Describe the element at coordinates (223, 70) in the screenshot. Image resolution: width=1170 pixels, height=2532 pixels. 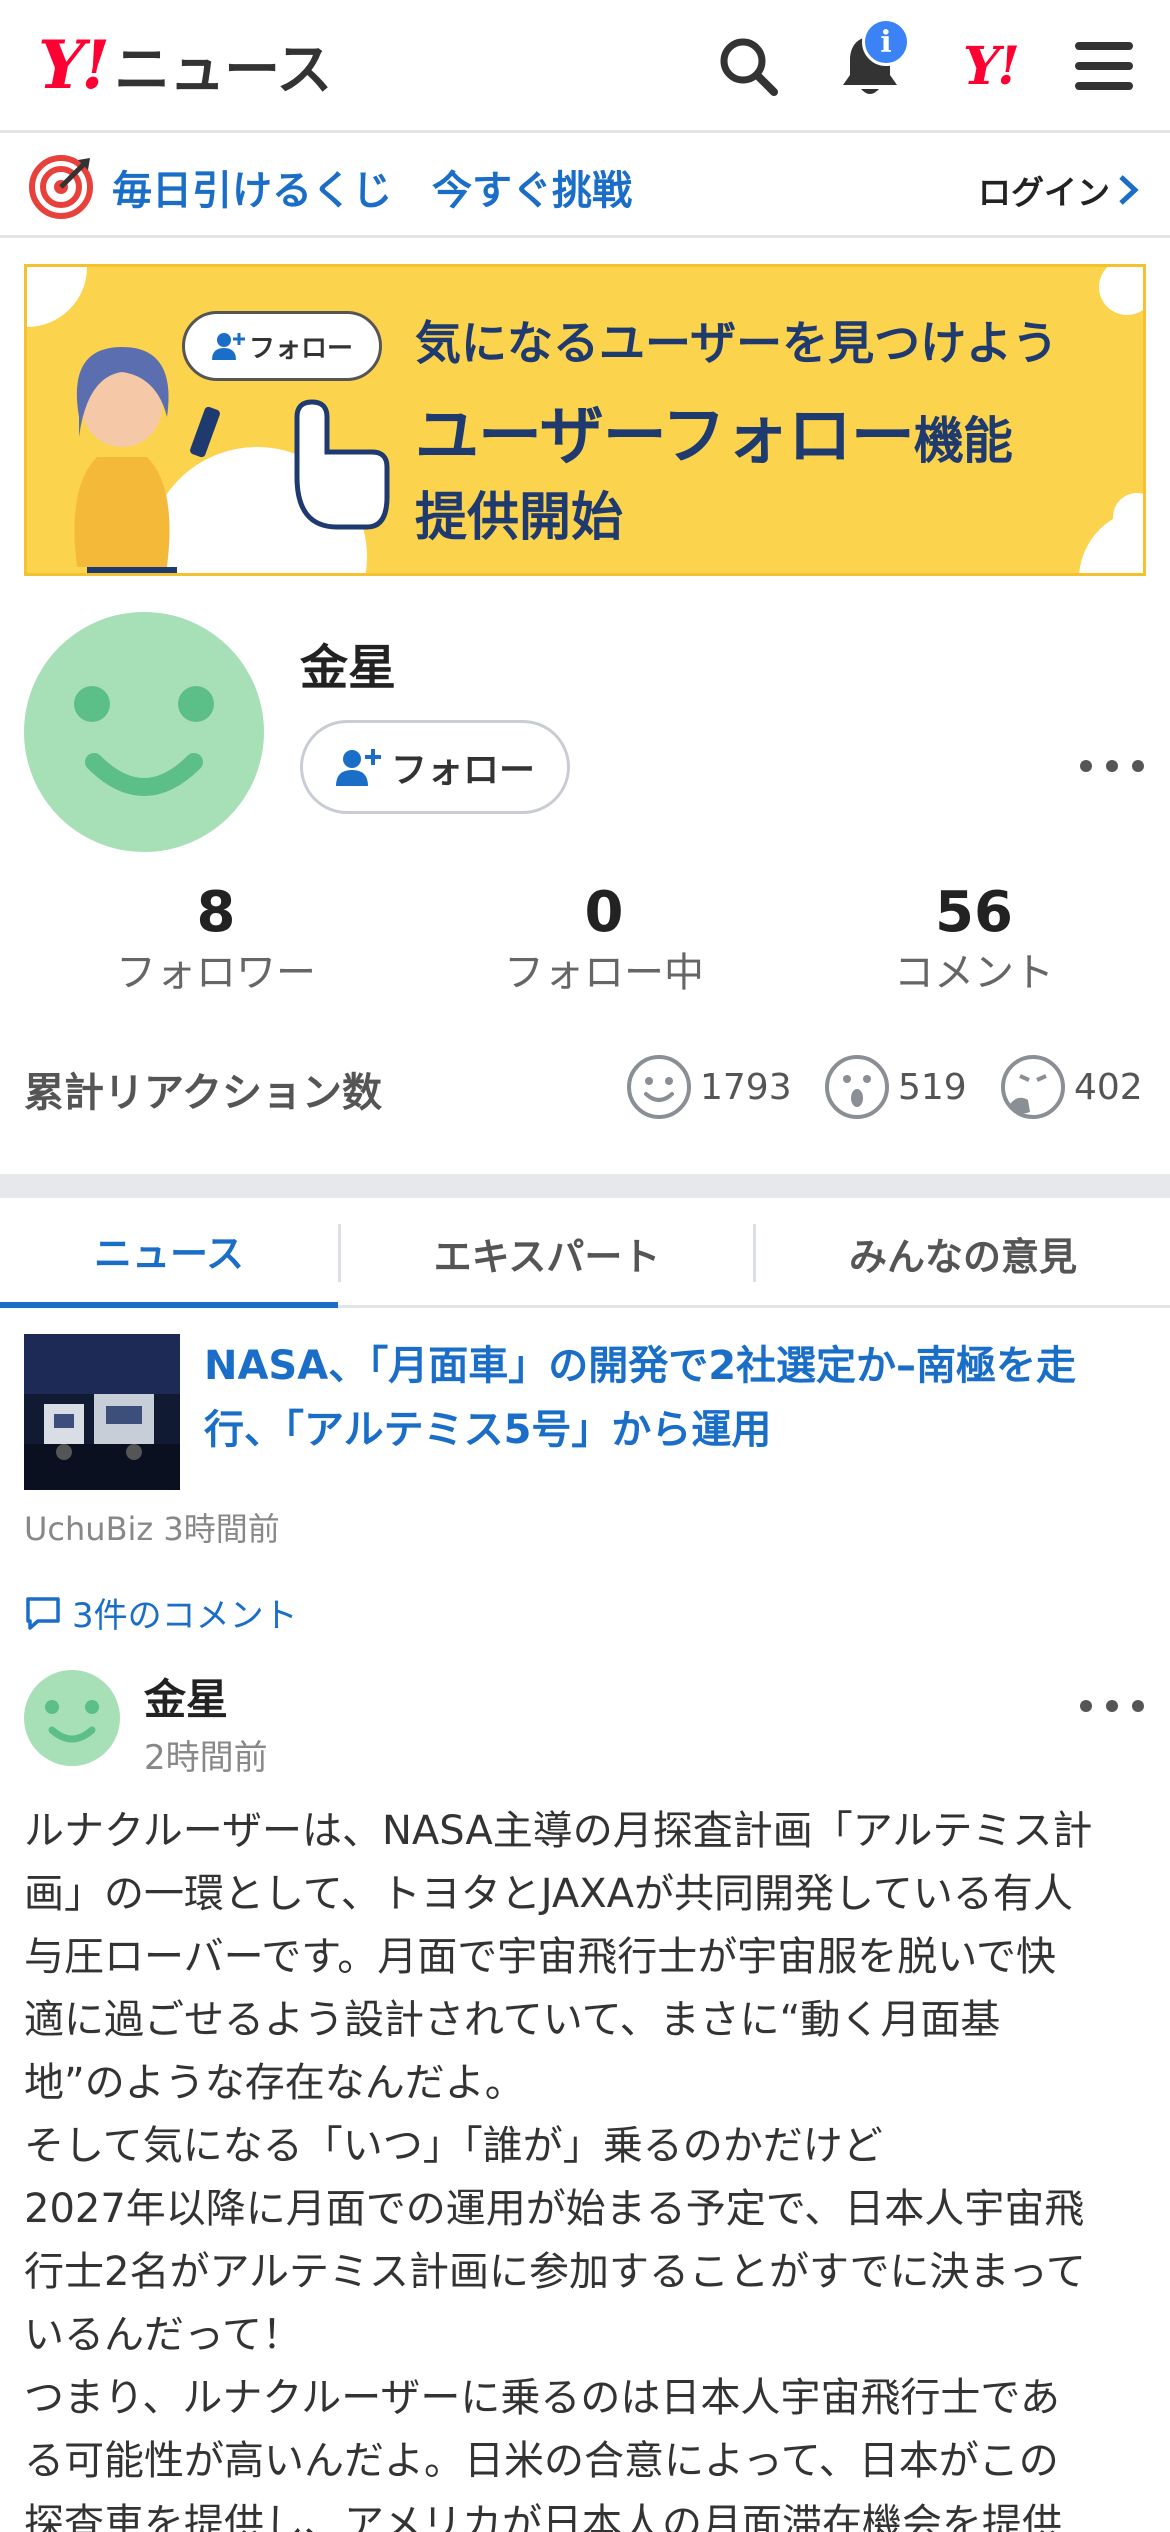
I see `logo-text: ニュース` at that location.